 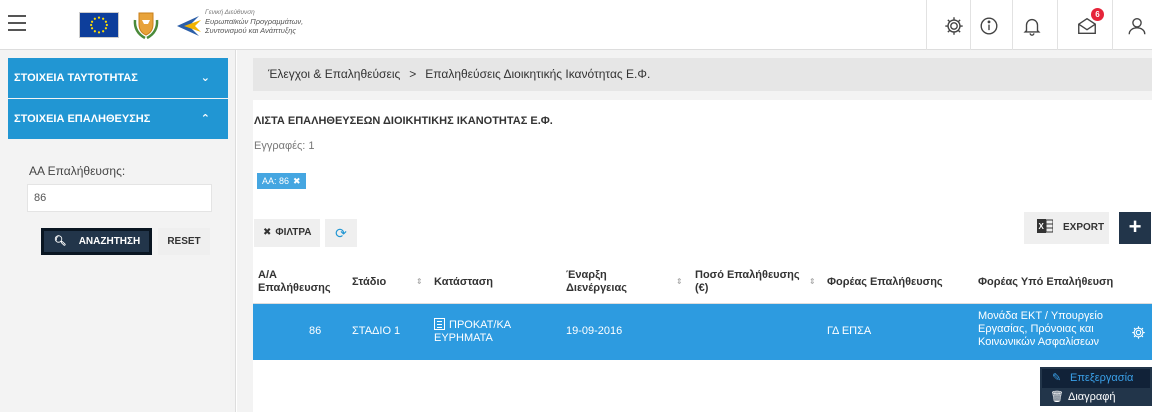 I want to click on chevron-down-icon: ⌄, so click(x=205, y=78).